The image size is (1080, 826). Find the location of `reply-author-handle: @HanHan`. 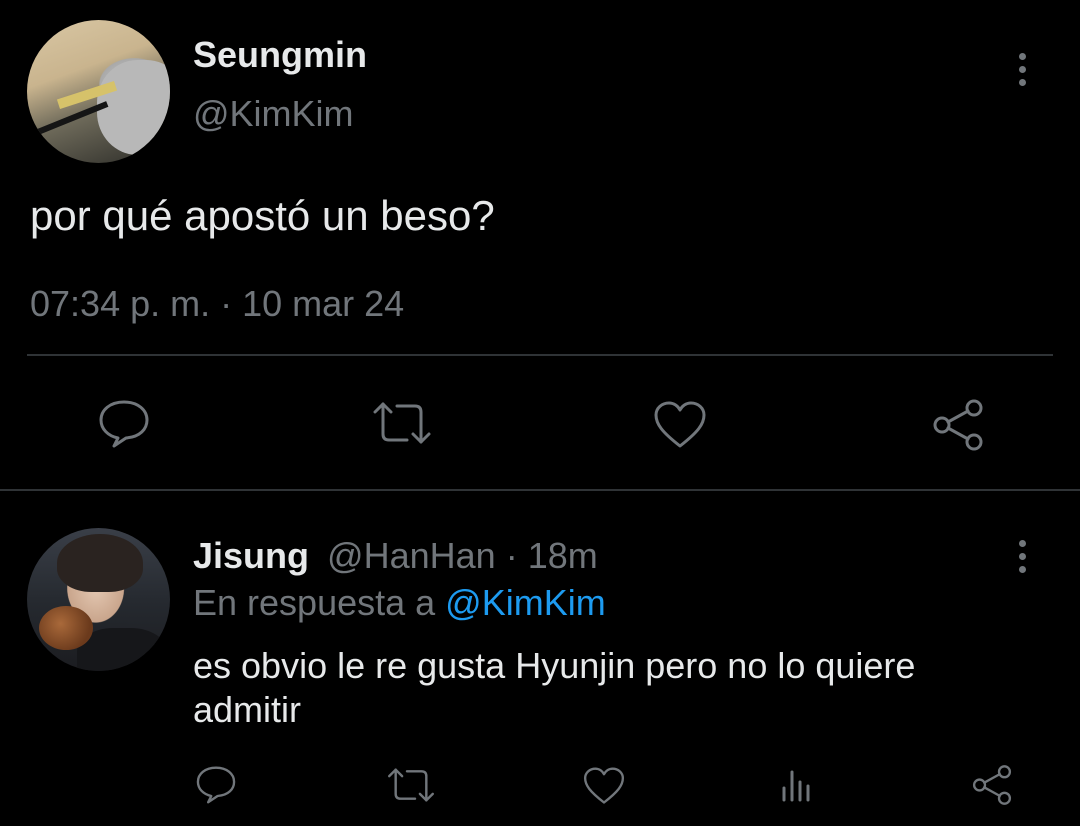

reply-author-handle: @HanHan is located at coordinates (411, 555).